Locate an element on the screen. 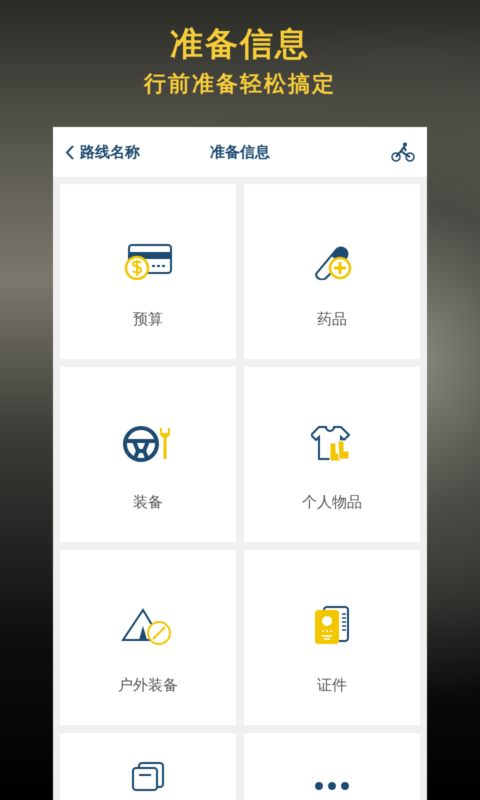  tile-label: 装备 is located at coordinates (148, 502).